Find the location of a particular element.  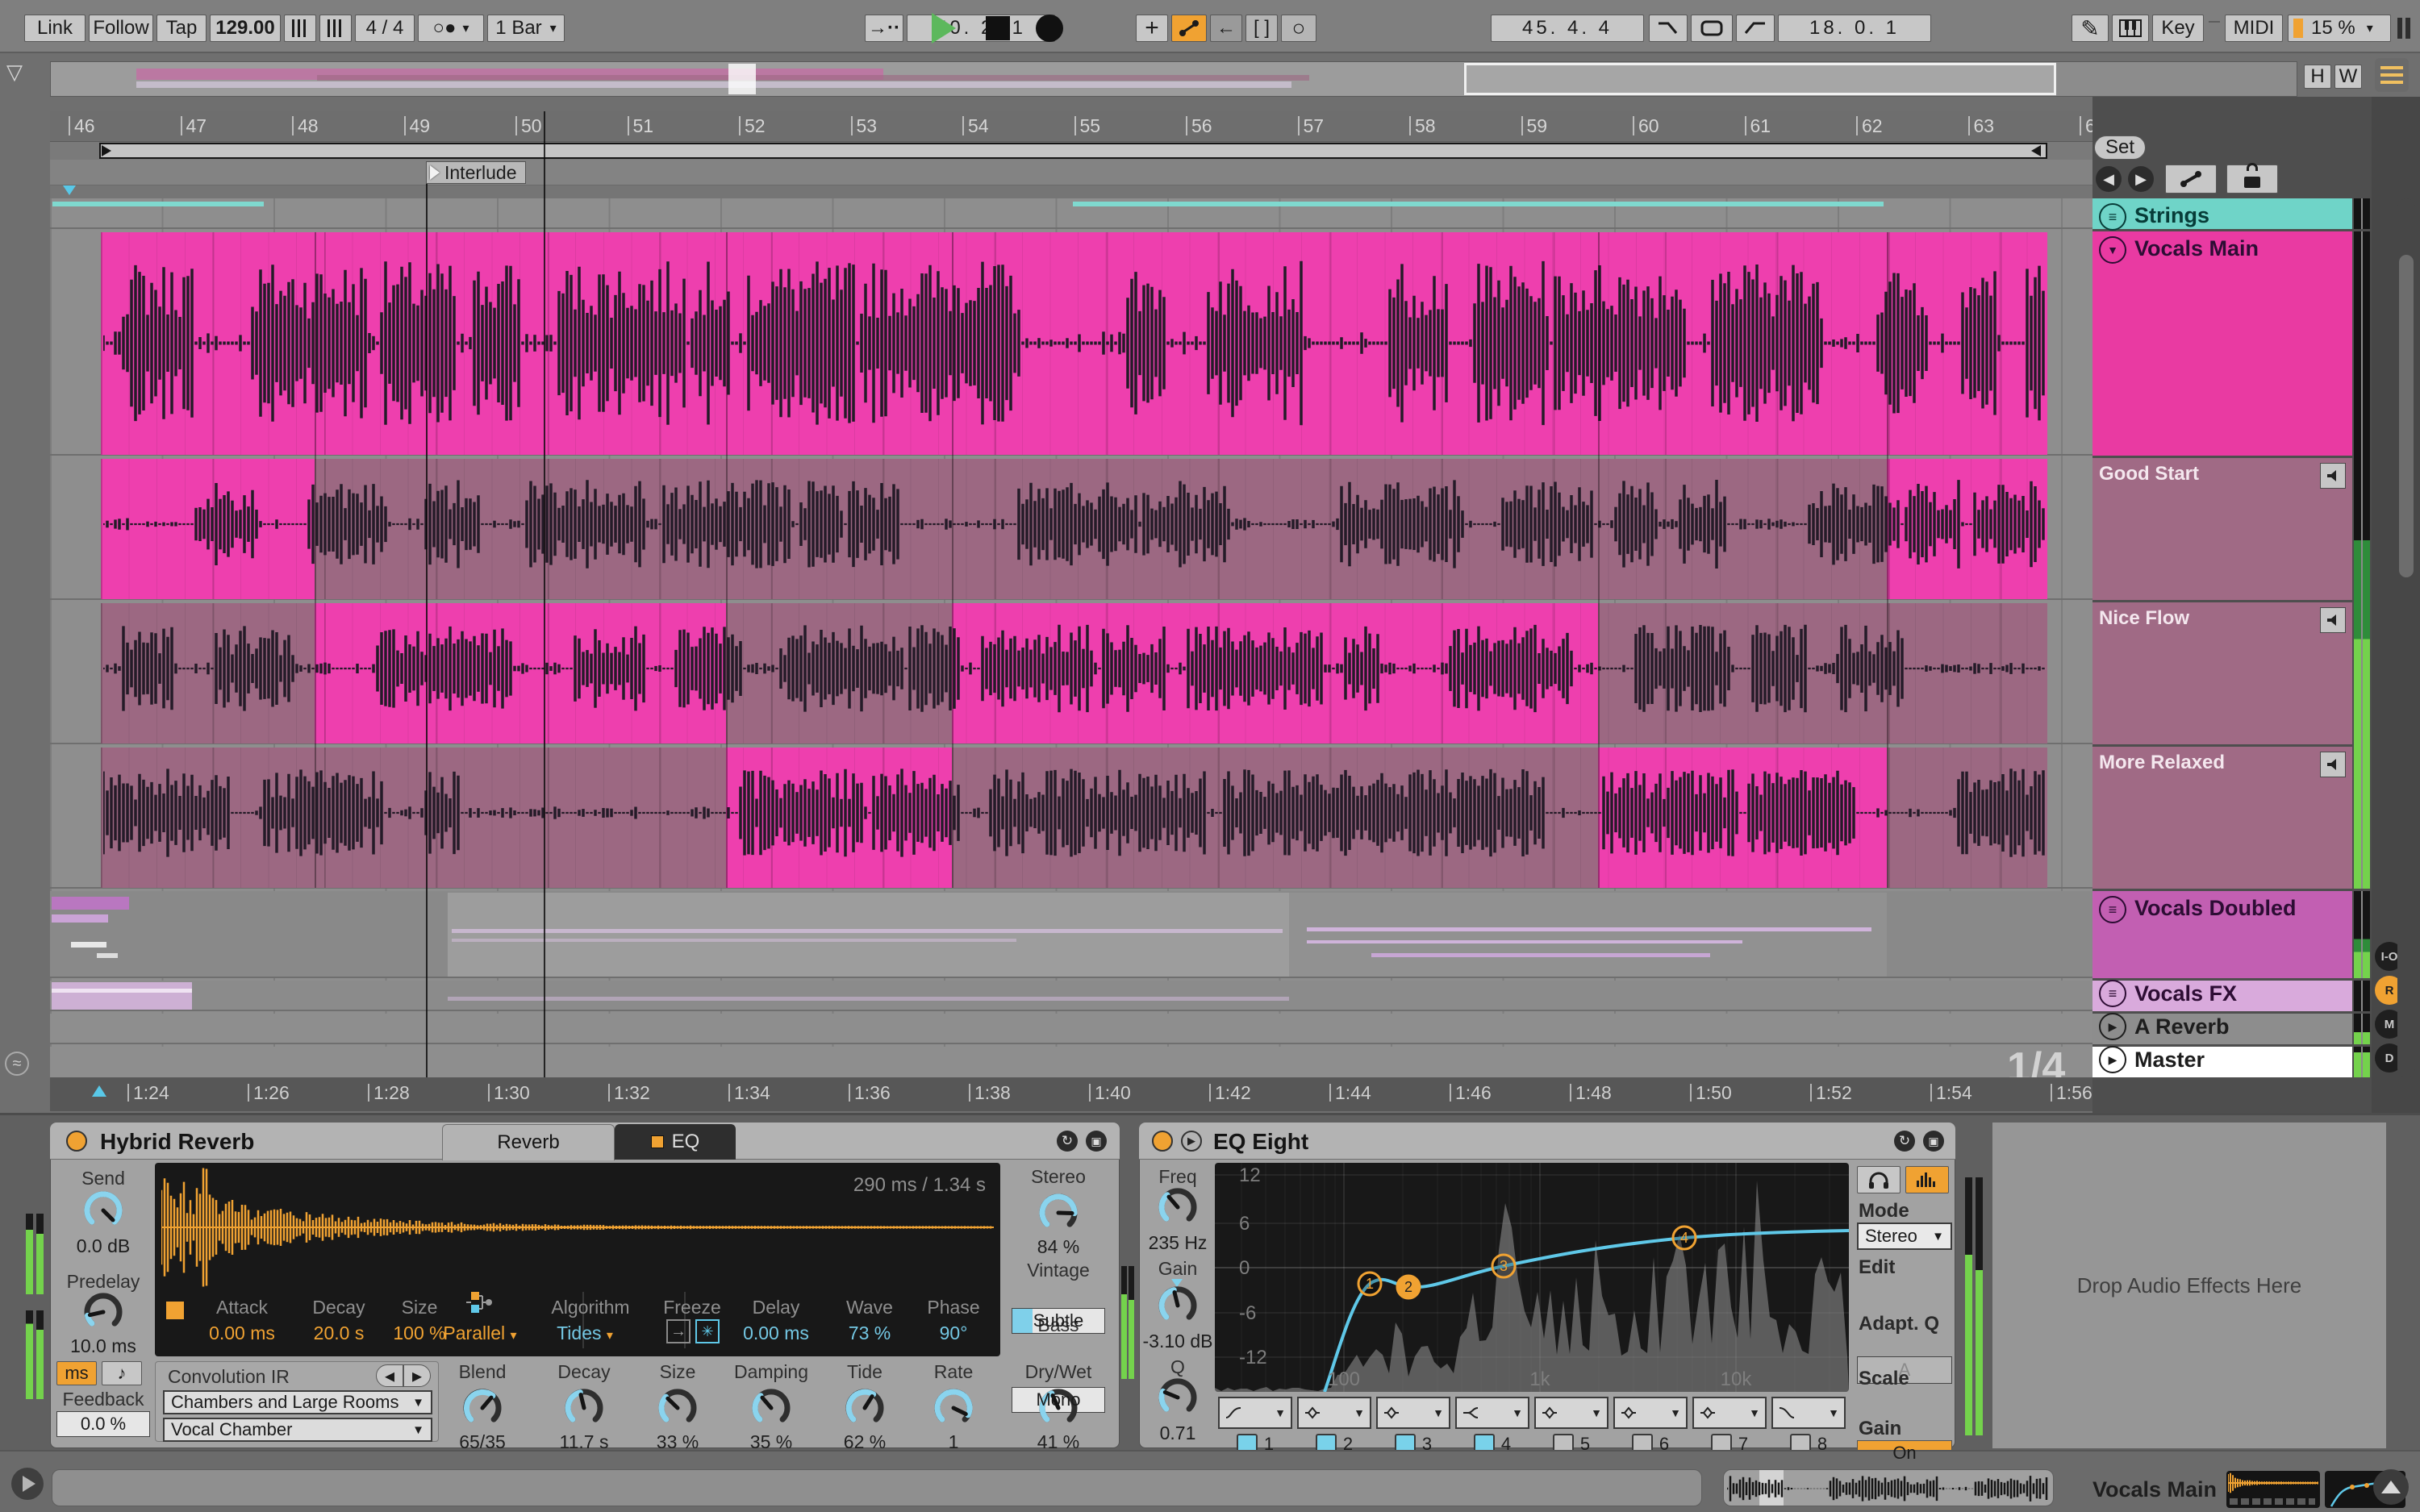

record-button is located at coordinates (1049, 28).